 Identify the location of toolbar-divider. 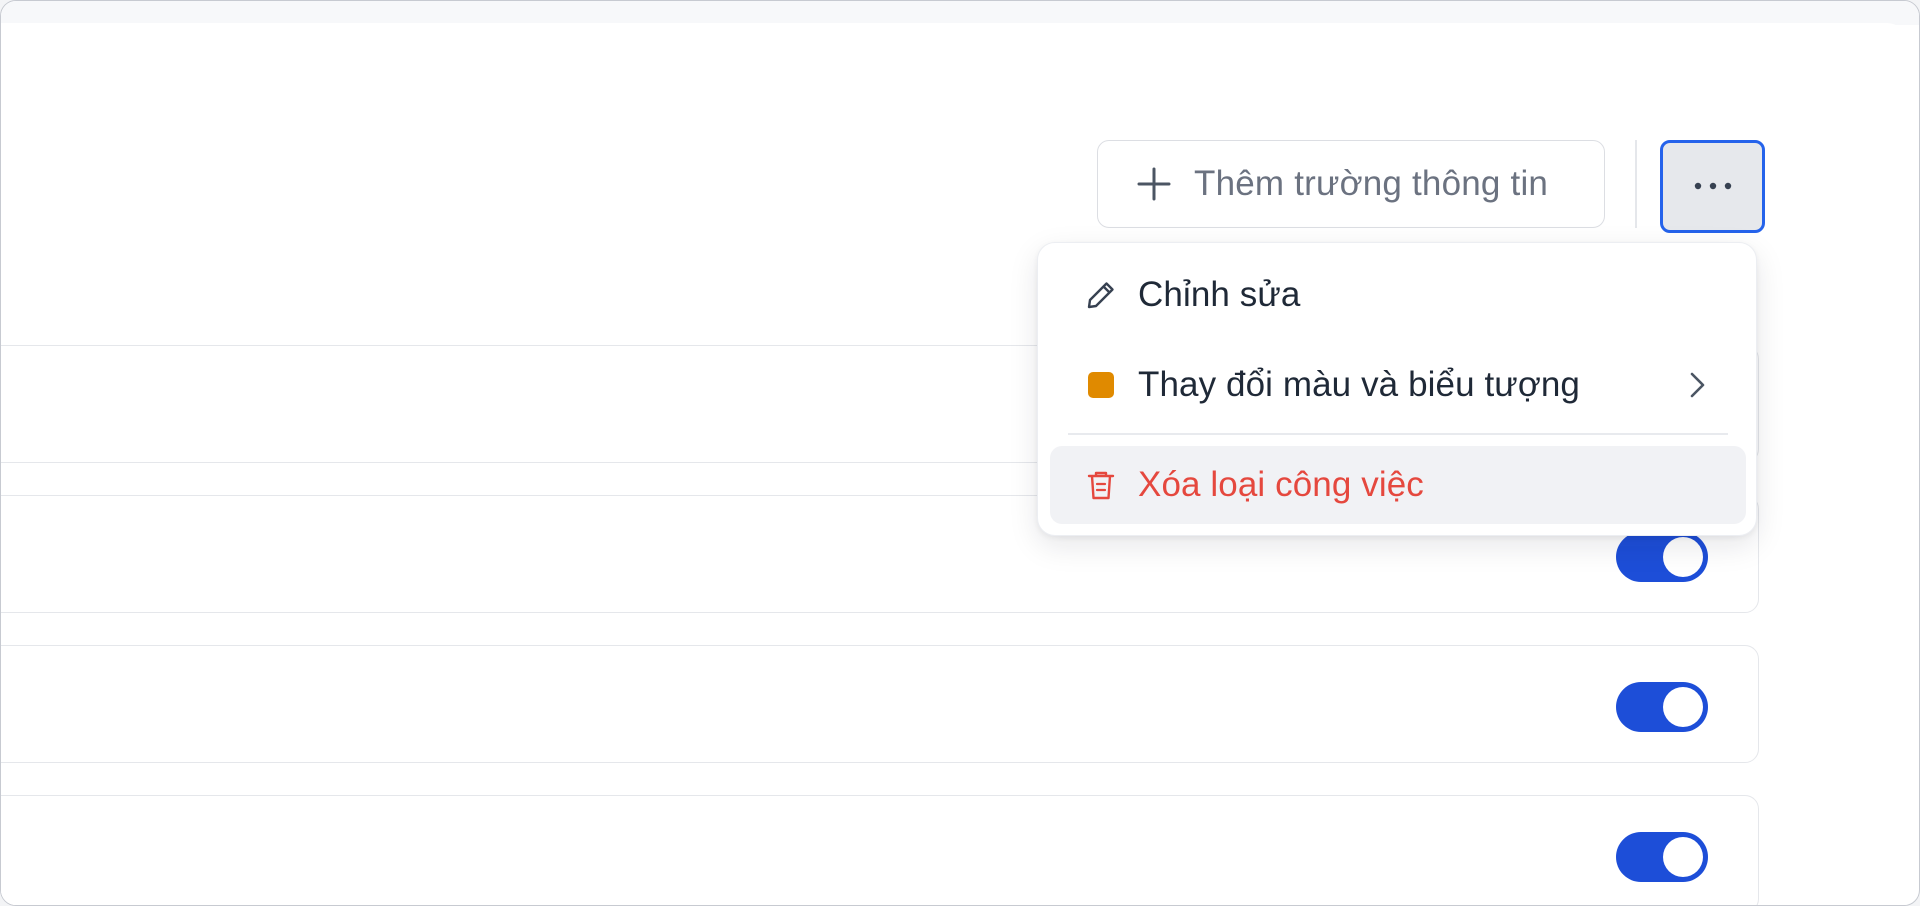
(1636, 184).